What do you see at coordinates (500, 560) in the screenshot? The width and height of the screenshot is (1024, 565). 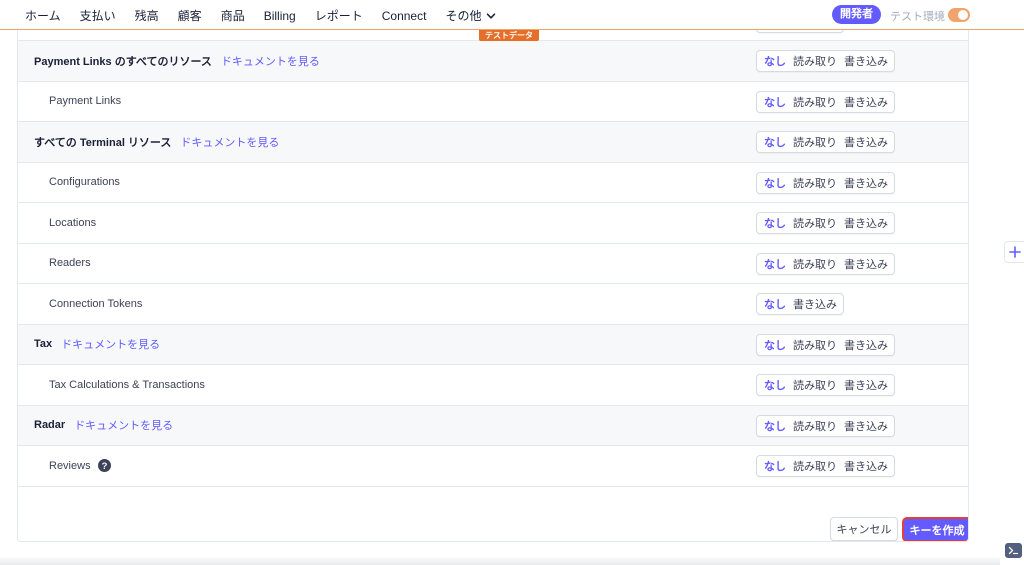 I see `page-bottom-edge` at bounding box center [500, 560].